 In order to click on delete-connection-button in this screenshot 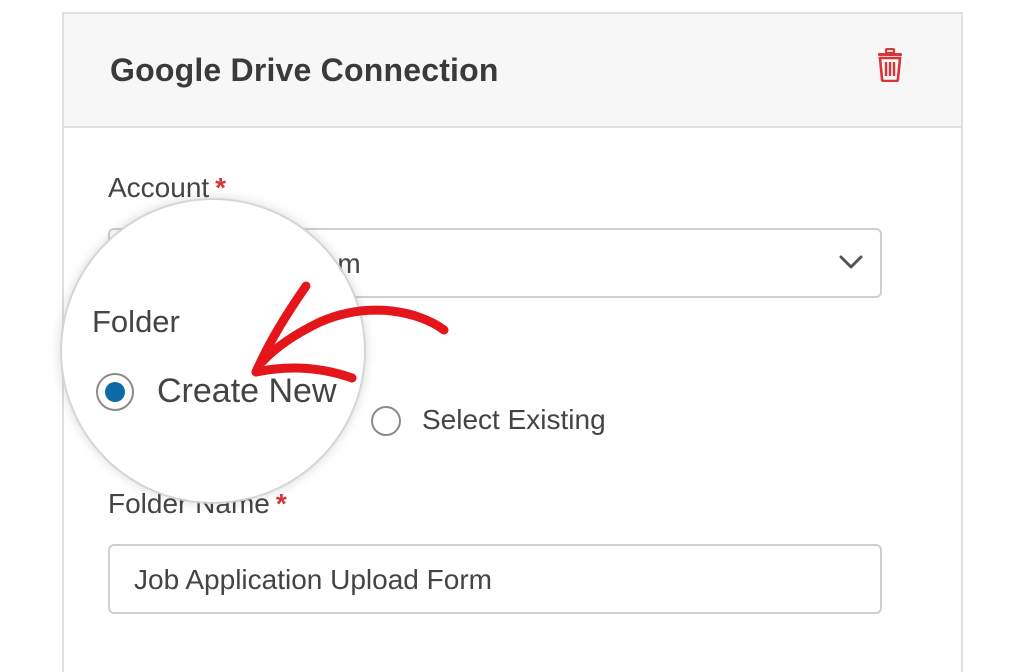, I will do `click(890, 65)`.